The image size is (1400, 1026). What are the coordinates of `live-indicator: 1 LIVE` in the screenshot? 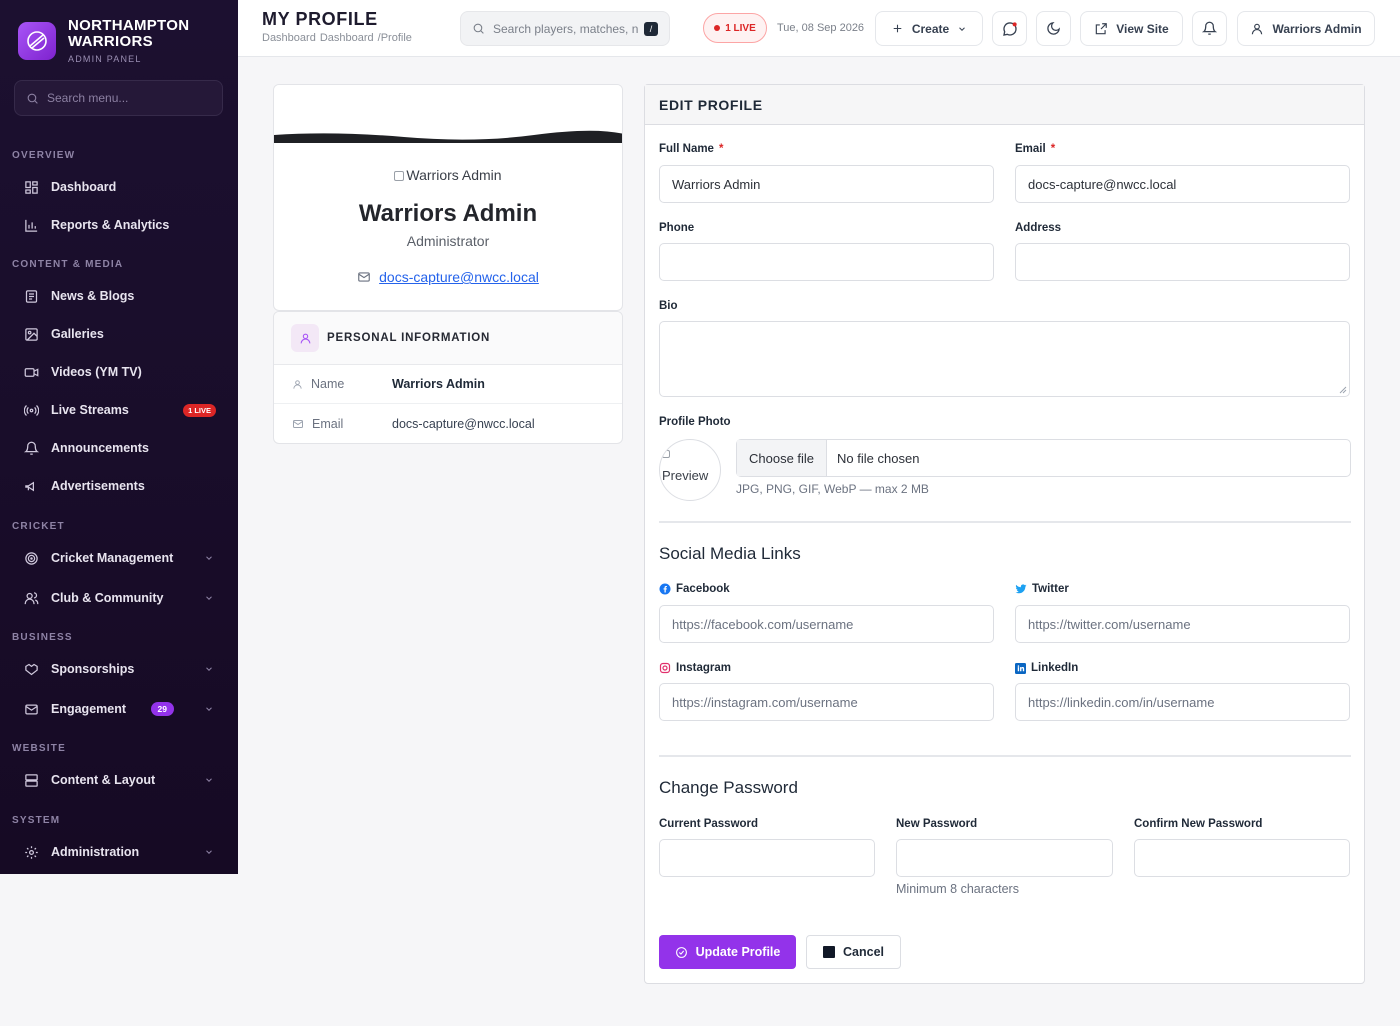 It's located at (735, 28).